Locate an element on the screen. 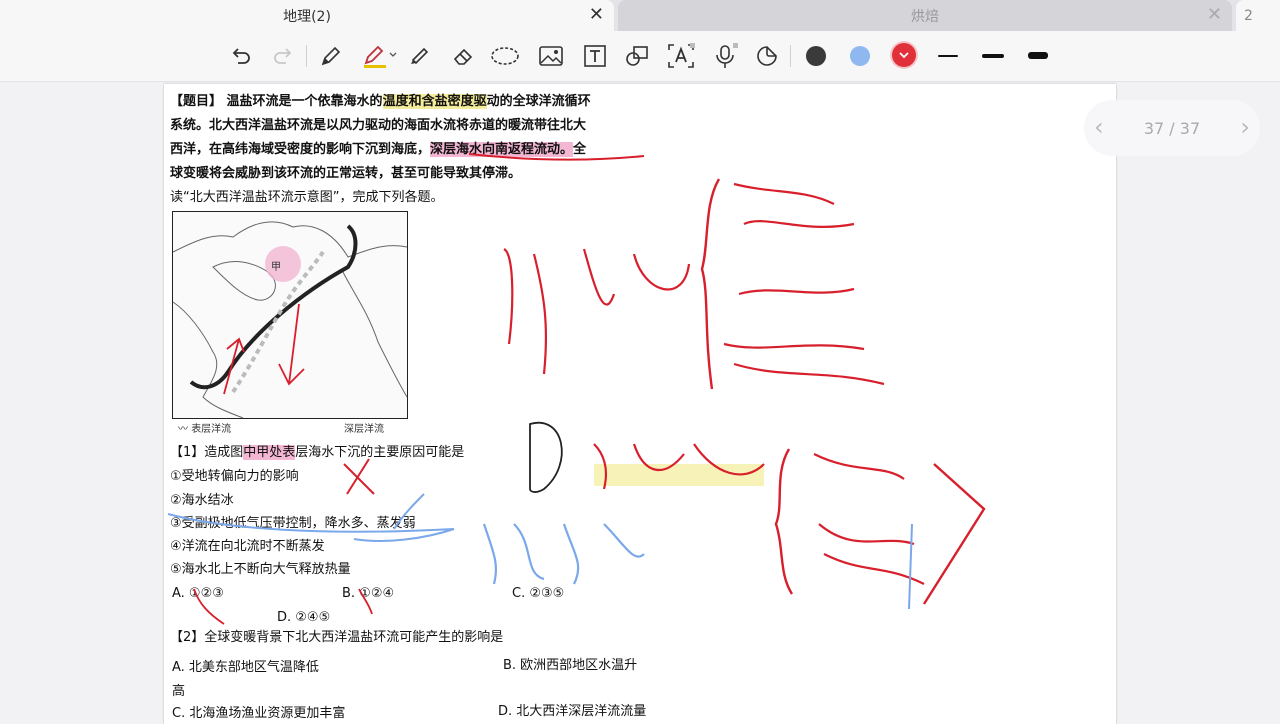 The height and width of the screenshot is (724, 1280). text-icon is located at coordinates (595, 56).